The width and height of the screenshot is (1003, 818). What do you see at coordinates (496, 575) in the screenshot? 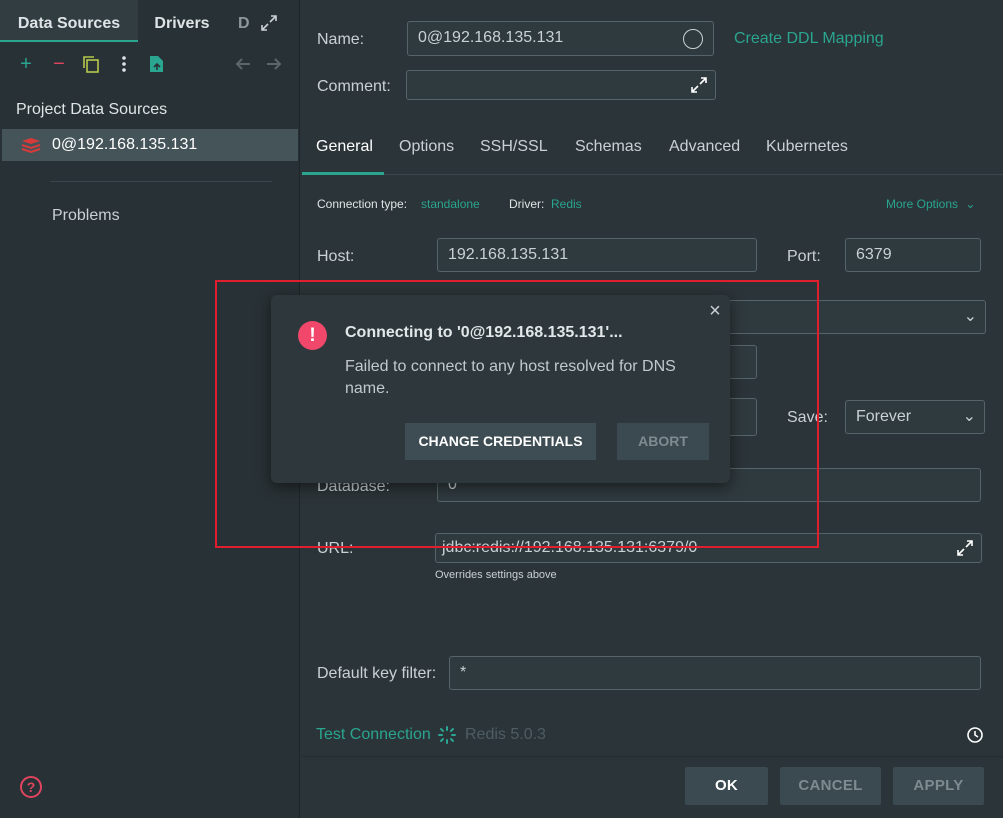
I see `url-hint: Overrides settings above` at bounding box center [496, 575].